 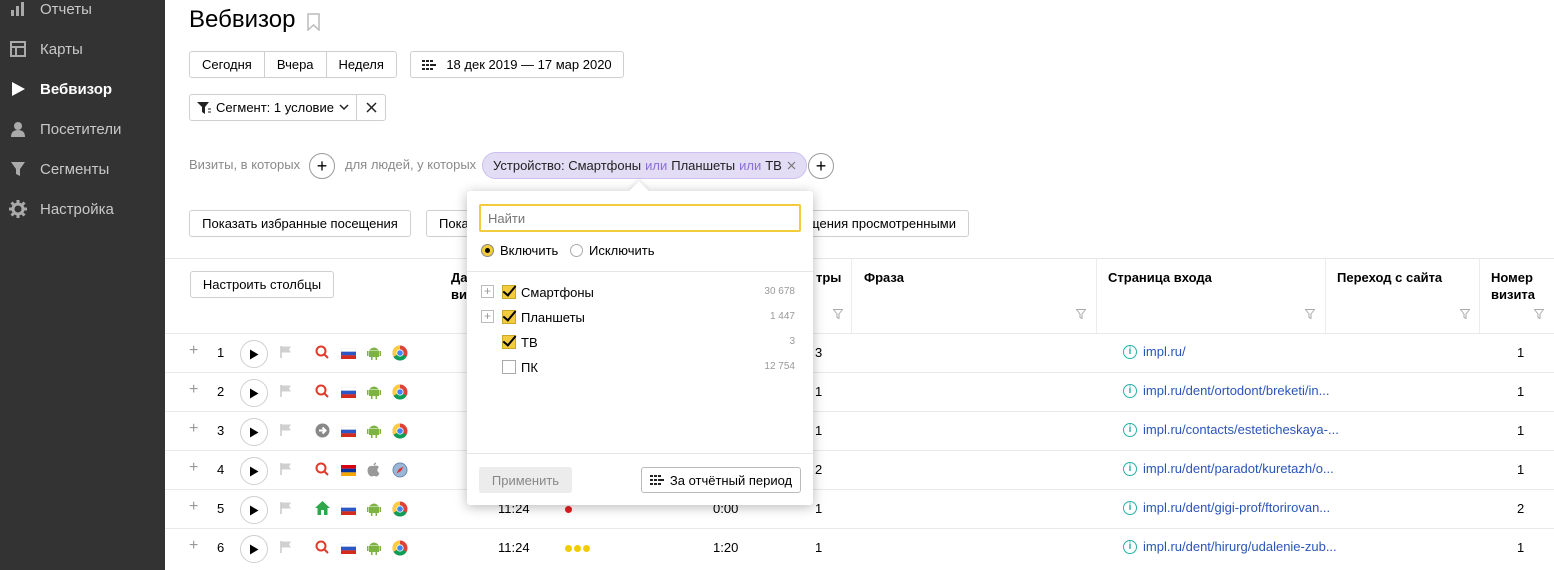 What do you see at coordinates (525, 480) in the screenshot?
I see `apply-button: Применить` at bounding box center [525, 480].